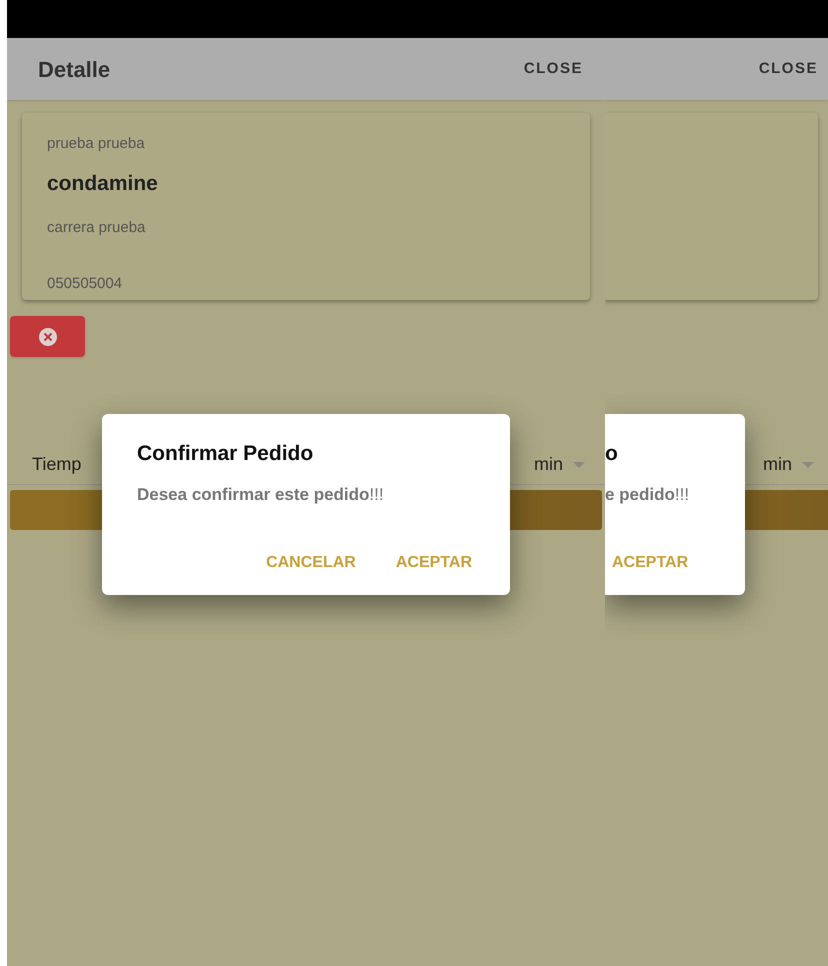 This screenshot has height=966, width=828. Describe the element at coordinates (84, 284) in the screenshot. I see `client-phone: 050505004` at that location.